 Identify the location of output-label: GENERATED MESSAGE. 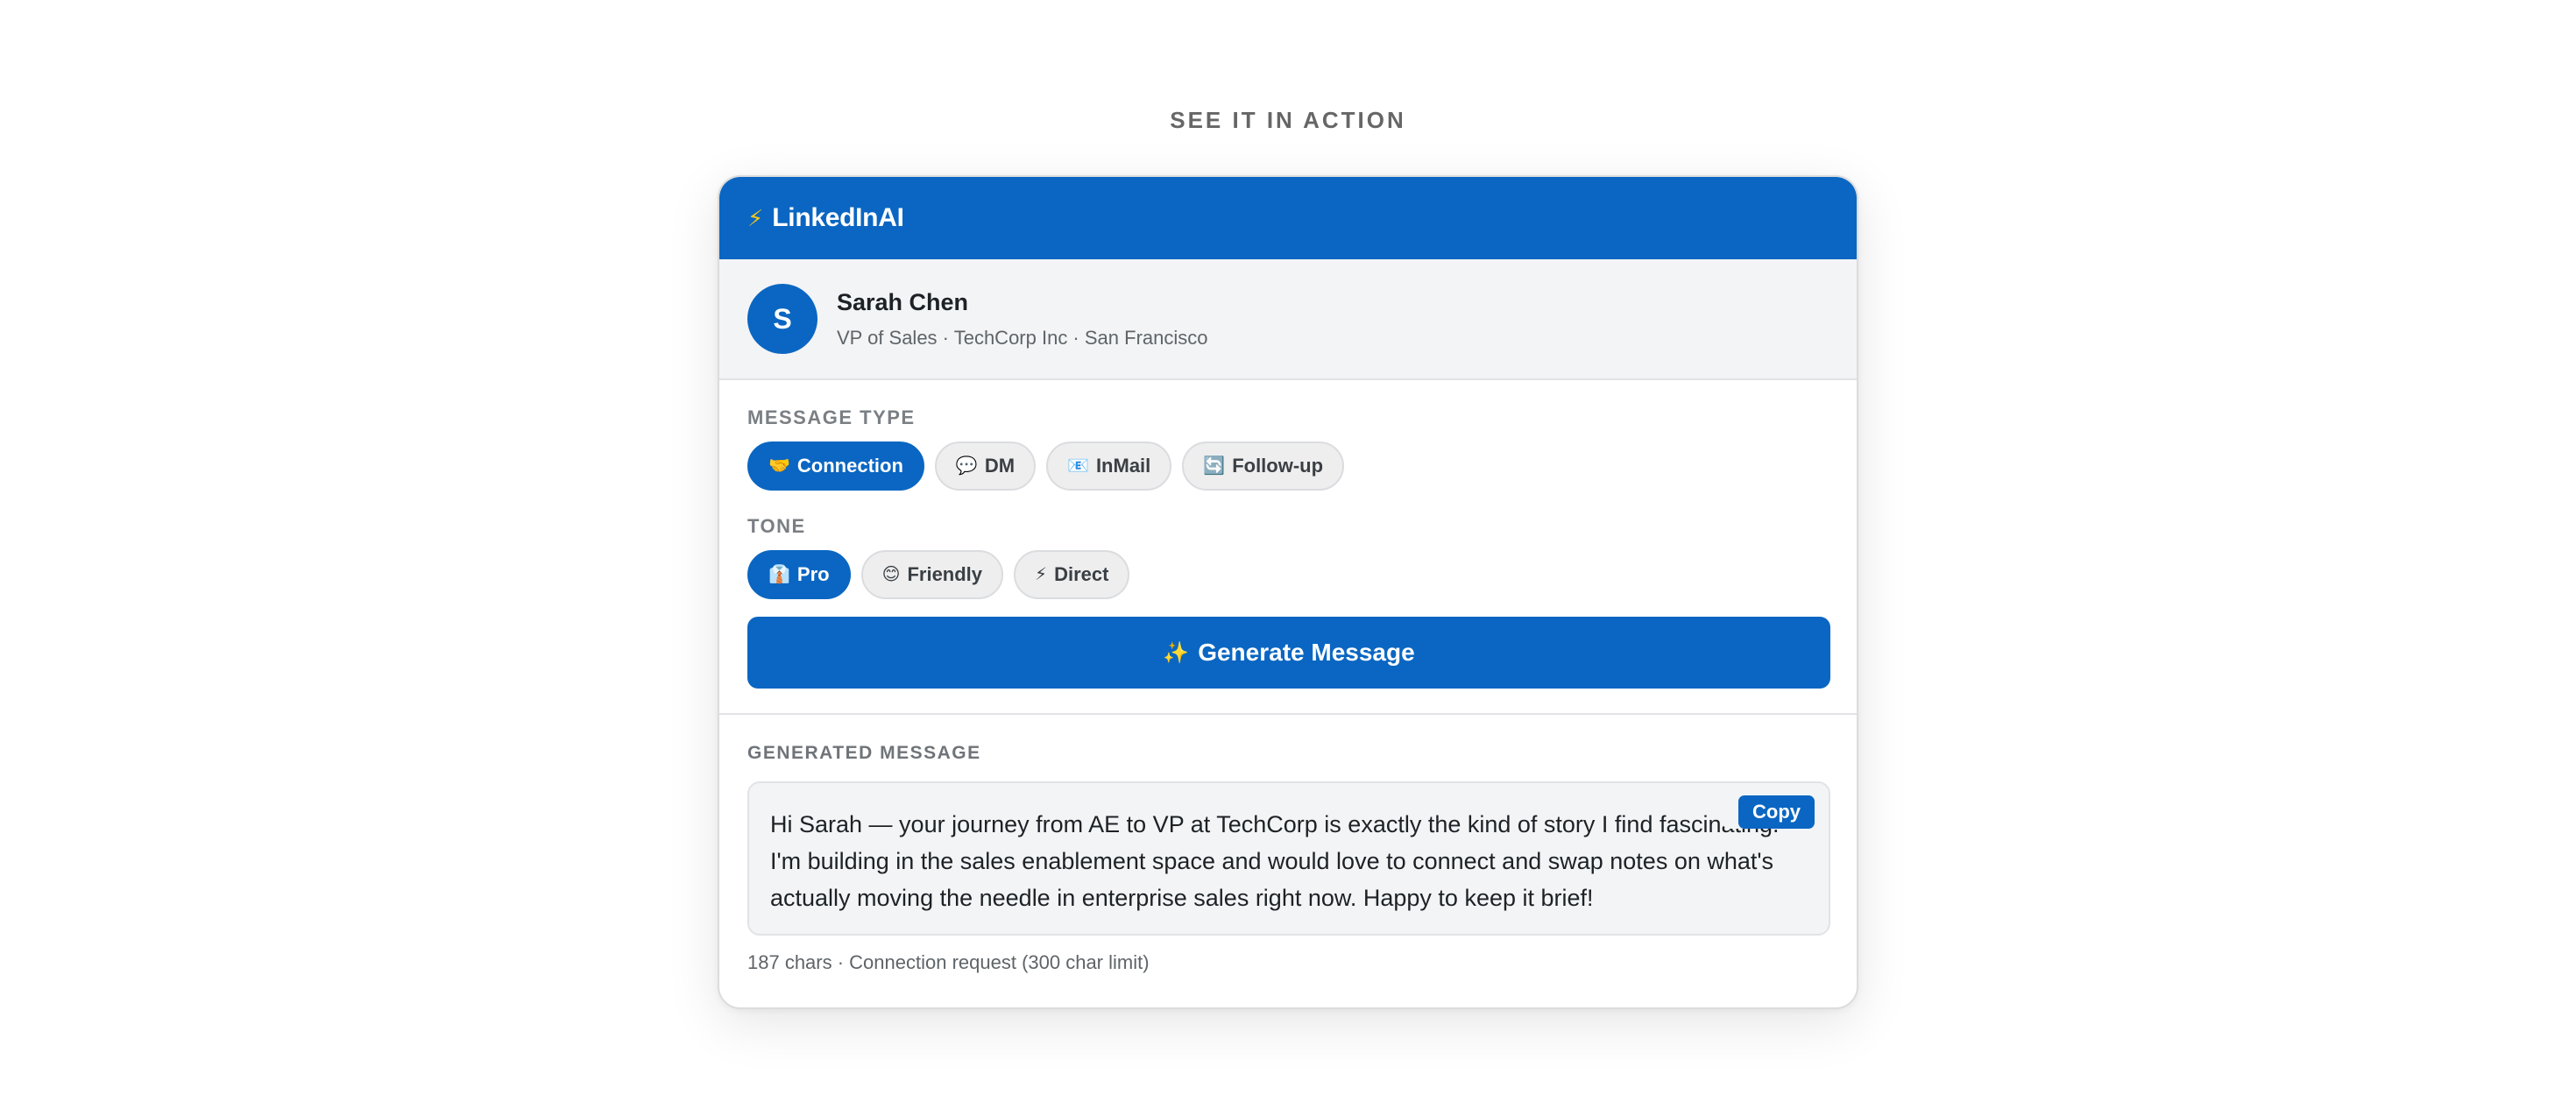
(864, 753).